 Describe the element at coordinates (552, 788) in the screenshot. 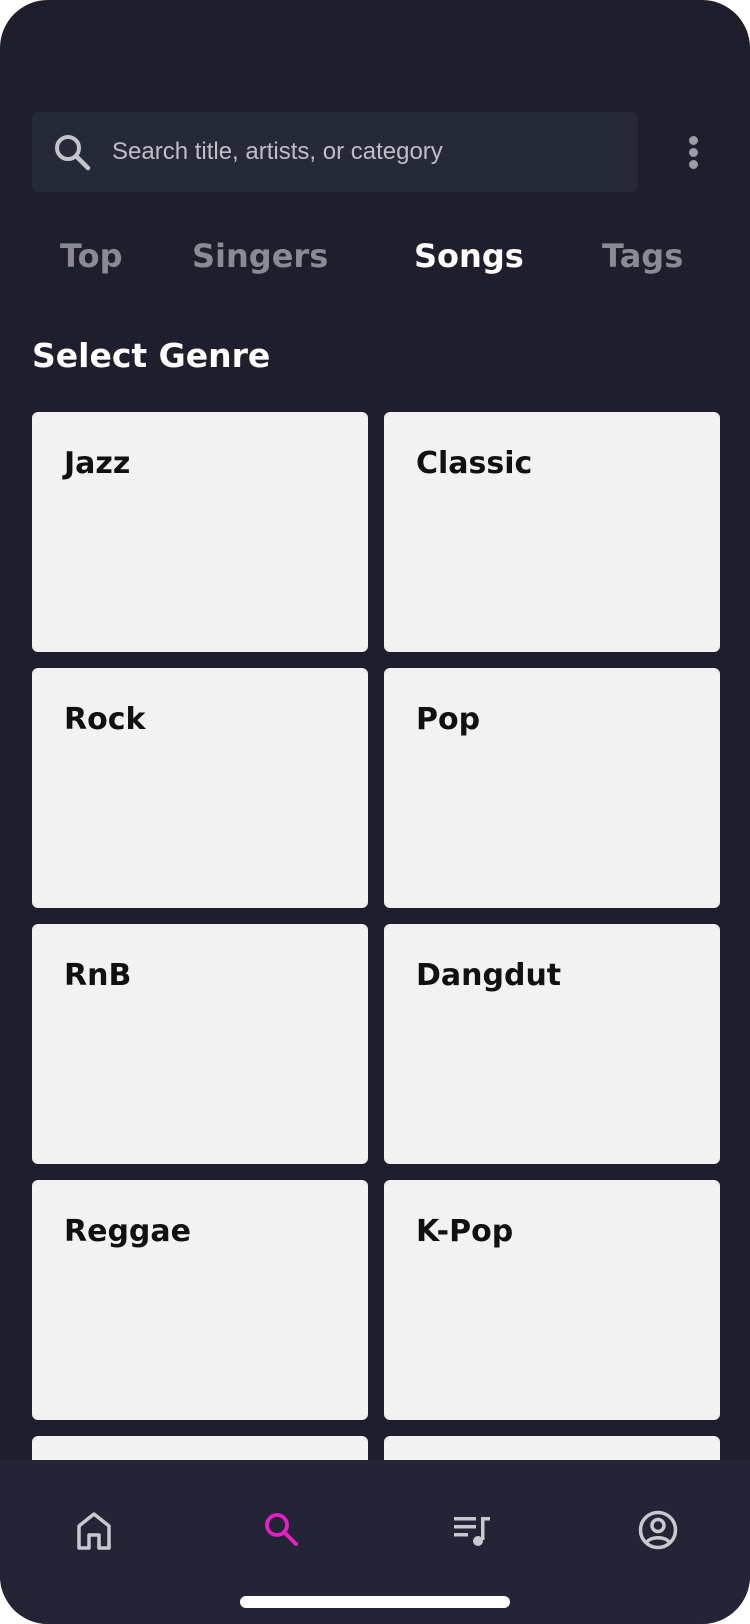

I see `genre-card-pop: Pop` at that location.